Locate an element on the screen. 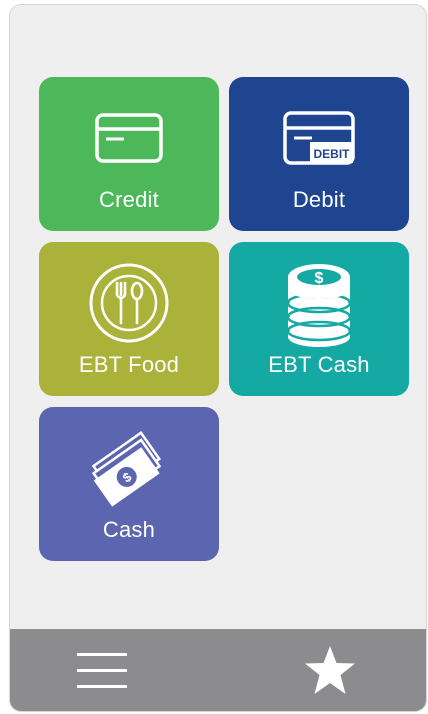  ebt-cash-tile: $ EBT Cash is located at coordinates (319, 319).